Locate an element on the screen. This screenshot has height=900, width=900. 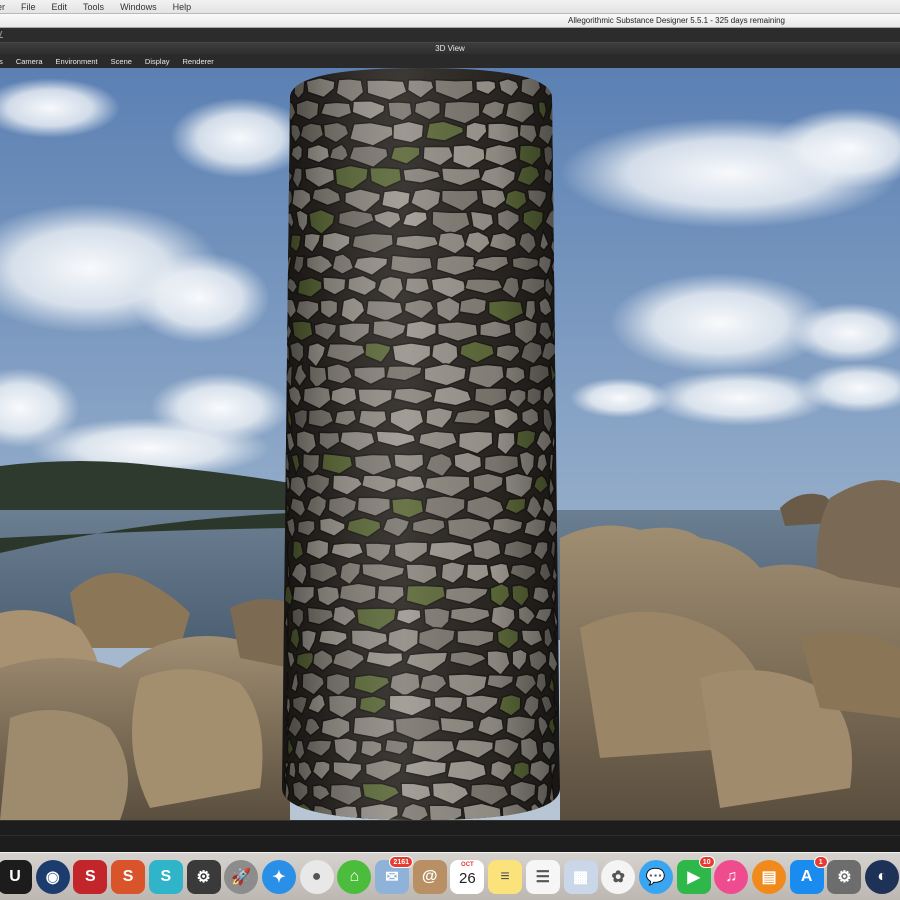
calendar-icon: OCT 26 is located at coordinates (467, 877).